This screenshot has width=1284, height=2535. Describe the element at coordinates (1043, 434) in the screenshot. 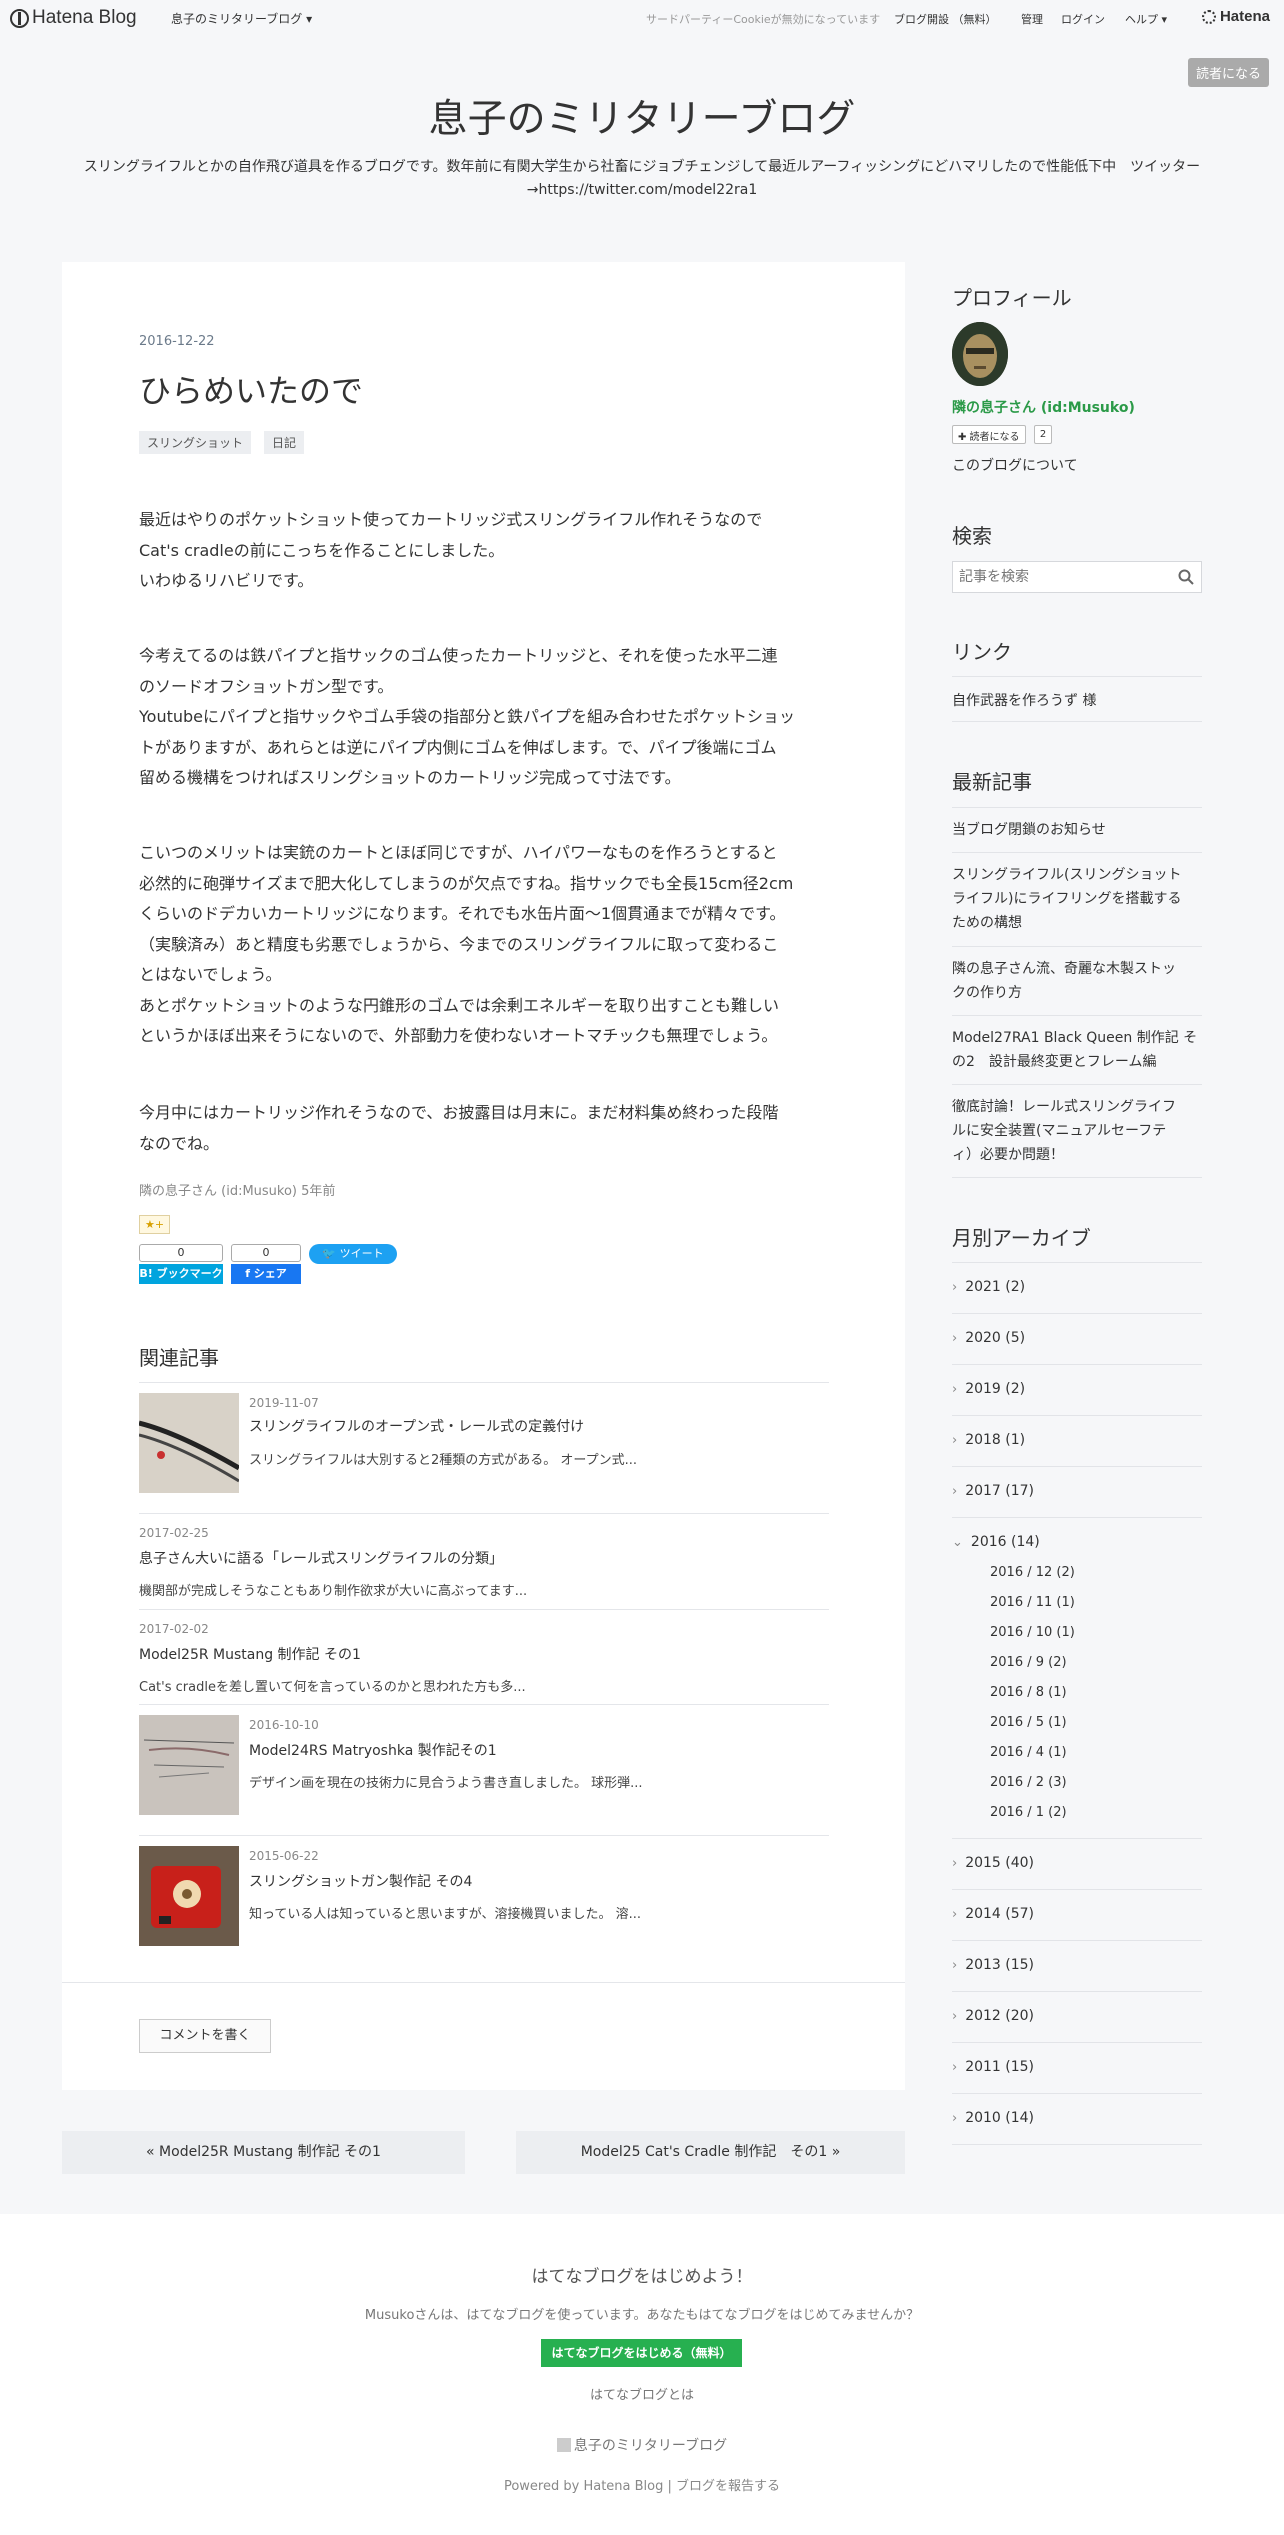

I see `reader-count: 2` at that location.